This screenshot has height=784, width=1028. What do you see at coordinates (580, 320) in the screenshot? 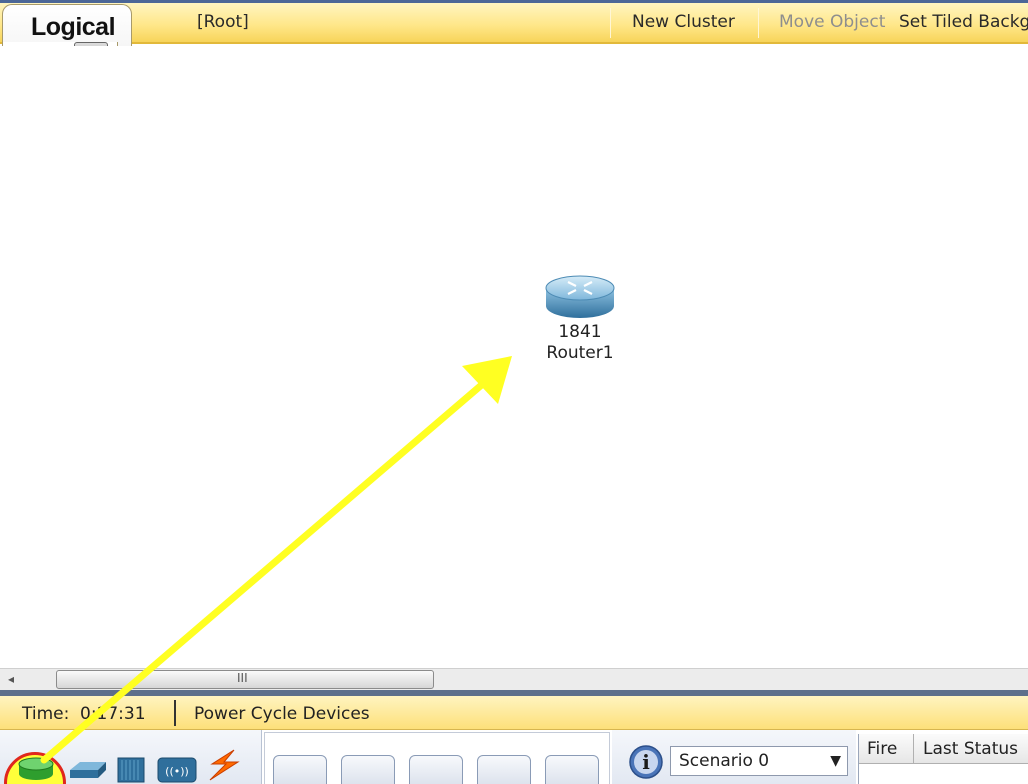
I see `router-device: 1841 Router1` at bounding box center [580, 320].